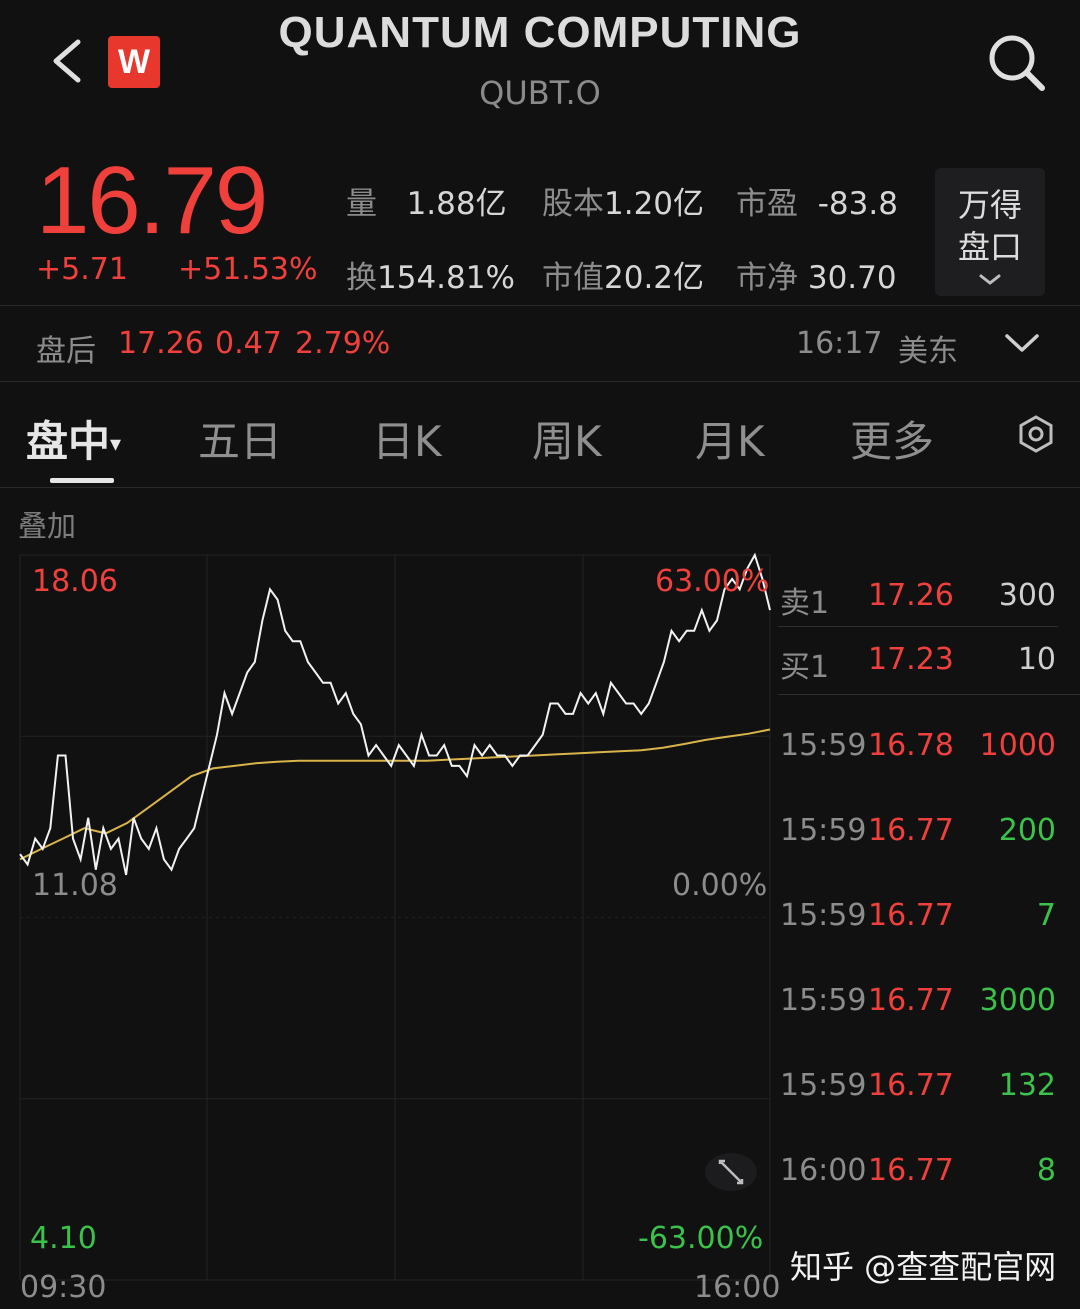 This screenshot has width=1080, height=1309. What do you see at coordinates (63, 1287) in the screenshot?
I see `x-axis-start: 09:30` at bounding box center [63, 1287].